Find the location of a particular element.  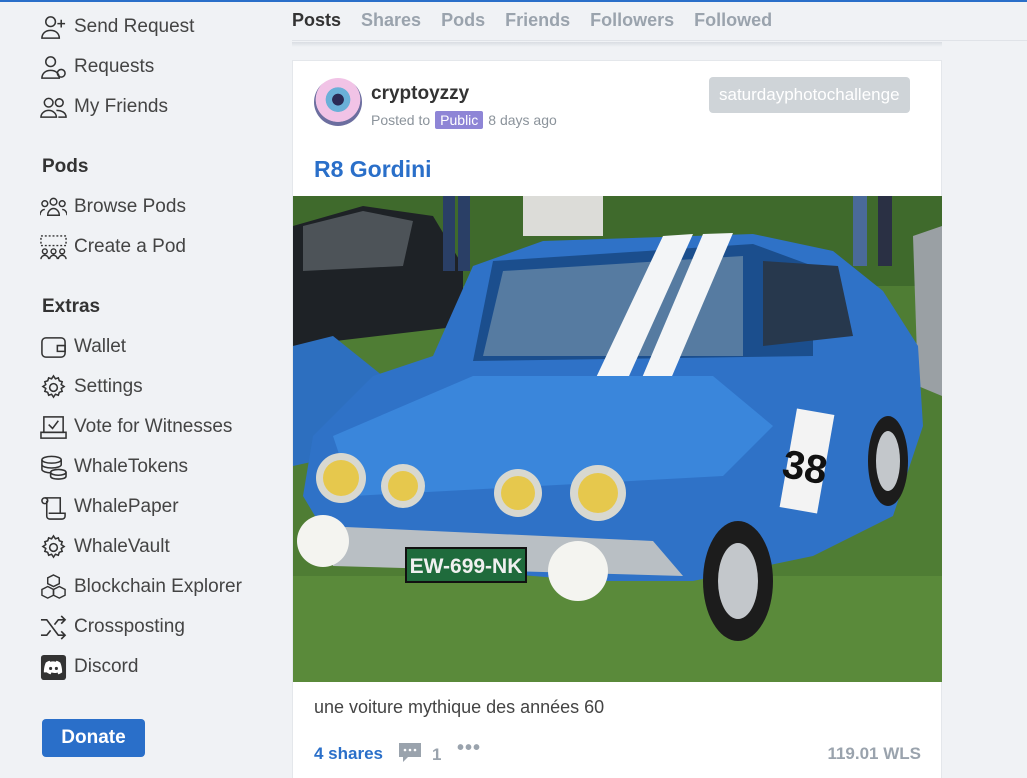

sidebar-item-blockchain-explorer: Blockchain Explorer is located at coordinates (141, 587).